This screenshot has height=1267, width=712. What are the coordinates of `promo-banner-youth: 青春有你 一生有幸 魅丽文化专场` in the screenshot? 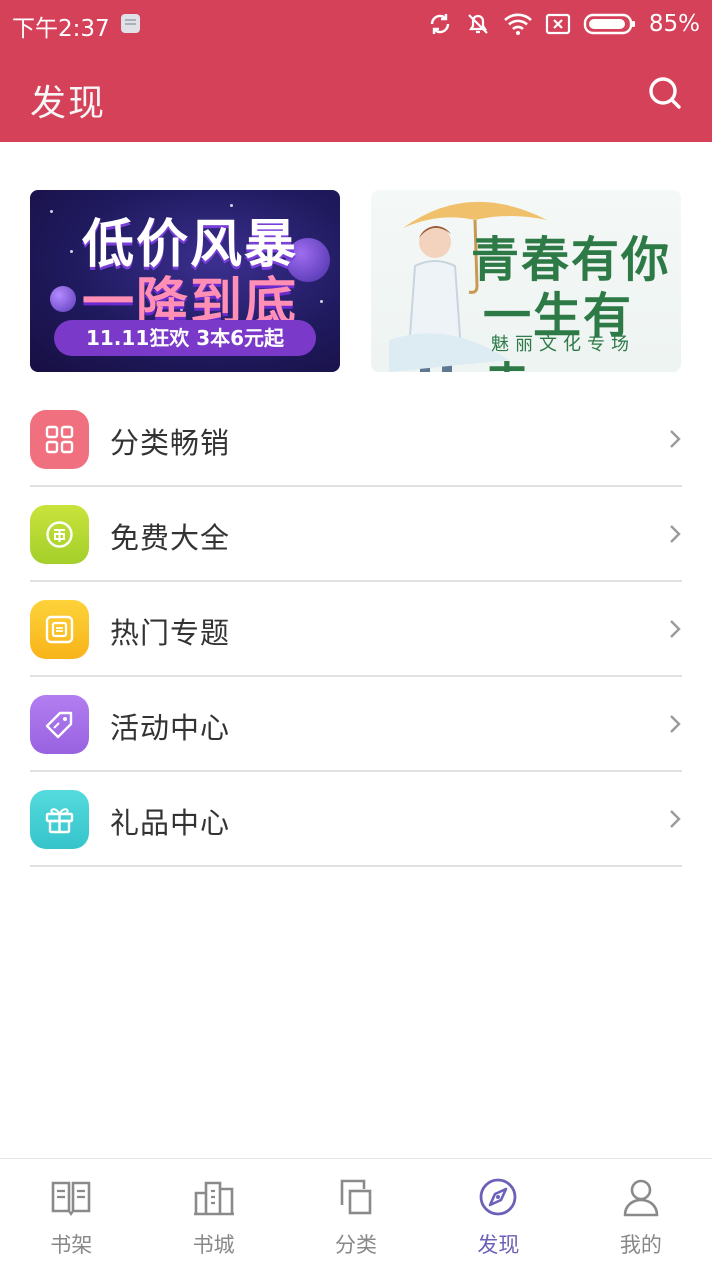 It's located at (526, 281).